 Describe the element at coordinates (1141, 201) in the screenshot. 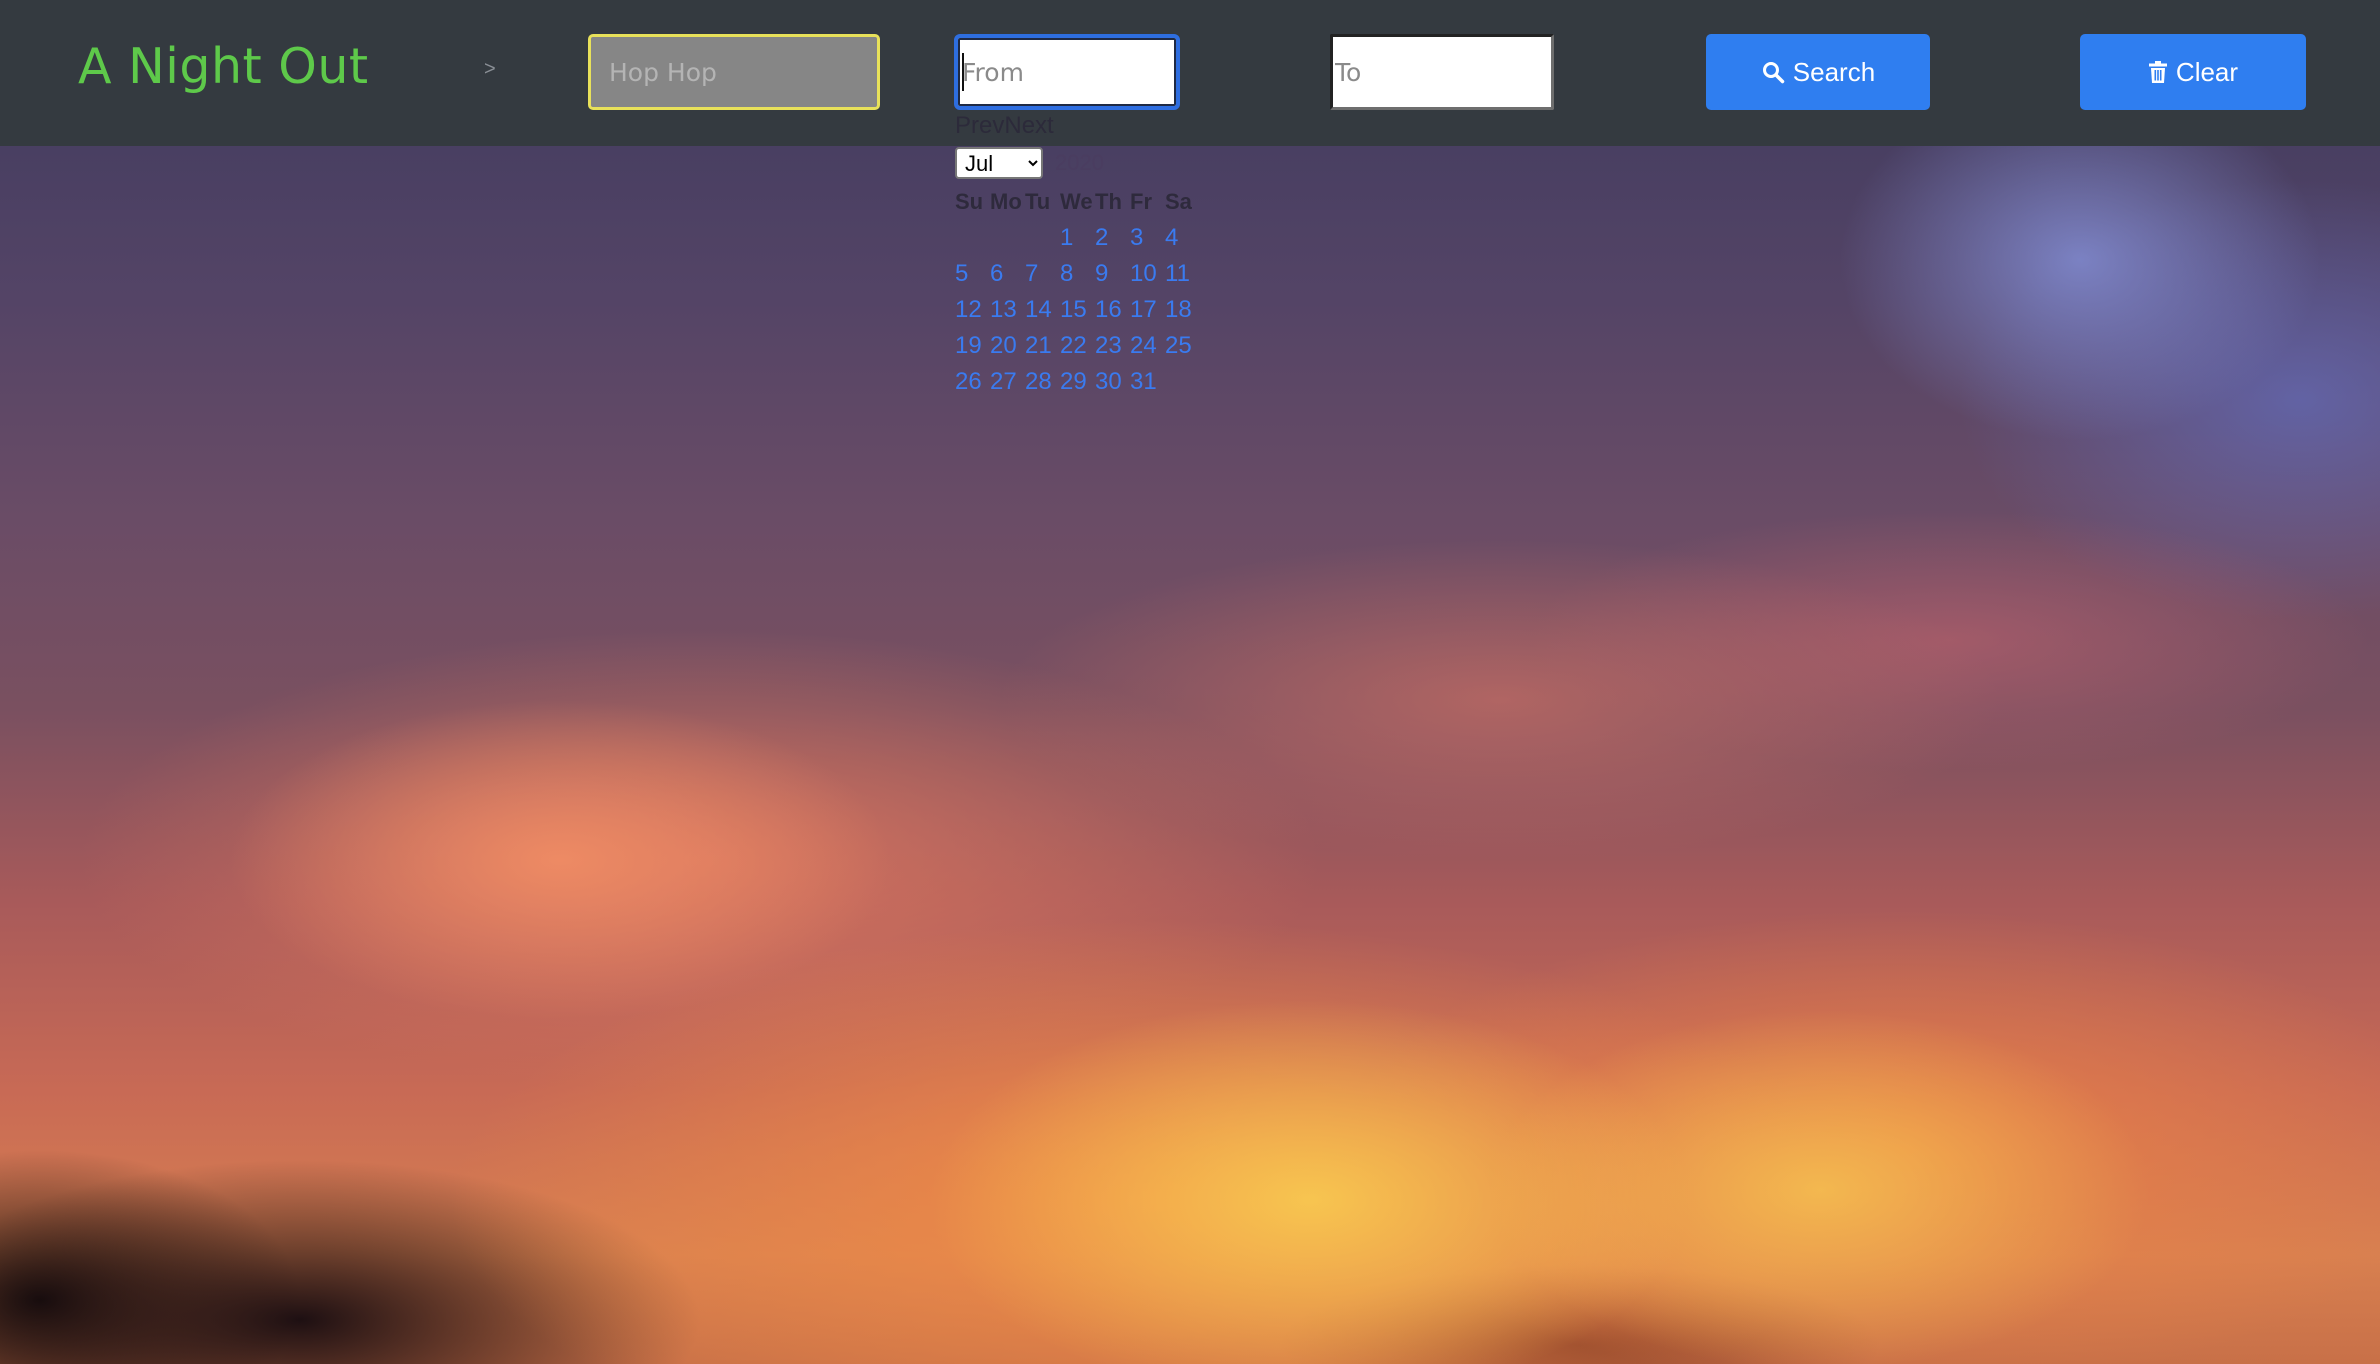

I see `weekday-label: Fr` at that location.